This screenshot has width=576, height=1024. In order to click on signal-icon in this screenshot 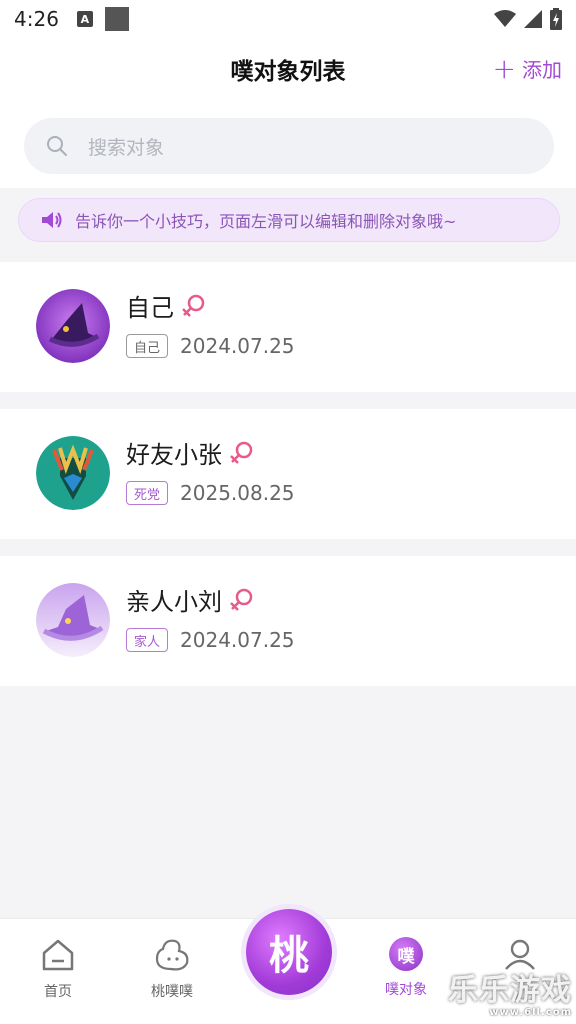, I will do `click(533, 19)`.